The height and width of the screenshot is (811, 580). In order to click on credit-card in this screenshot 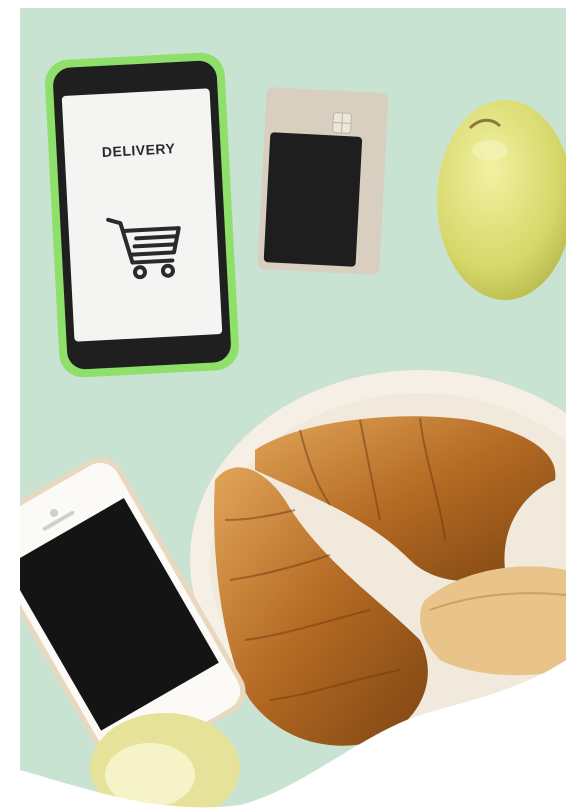, I will do `click(323, 181)`.